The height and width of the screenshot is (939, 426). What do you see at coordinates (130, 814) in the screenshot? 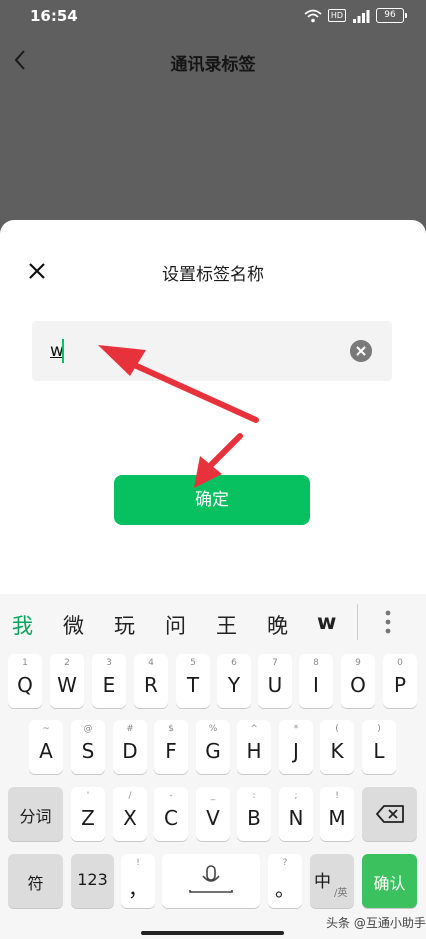
I see `key-x: / X` at bounding box center [130, 814].